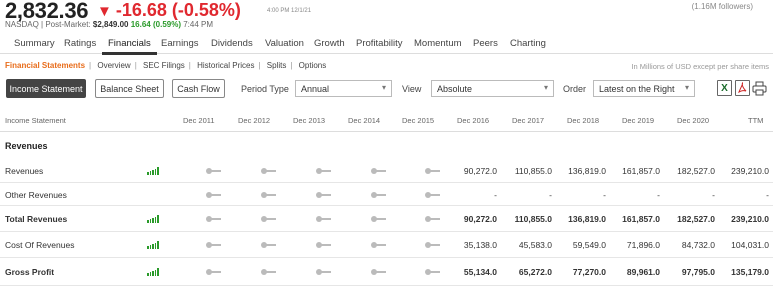 Image resolution: width=773 pixels, height=288 pixels. Describe the element at coordinates (35, 120) in the screenshot. I see `column-header-label: Income Statement` at that location.